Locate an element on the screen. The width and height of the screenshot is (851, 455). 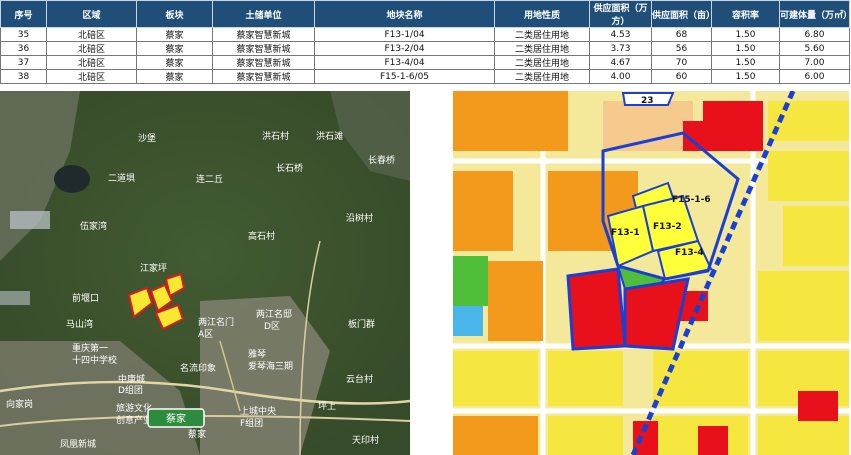
label-shabao: 沙堡 is located at coordinates (147, 138).